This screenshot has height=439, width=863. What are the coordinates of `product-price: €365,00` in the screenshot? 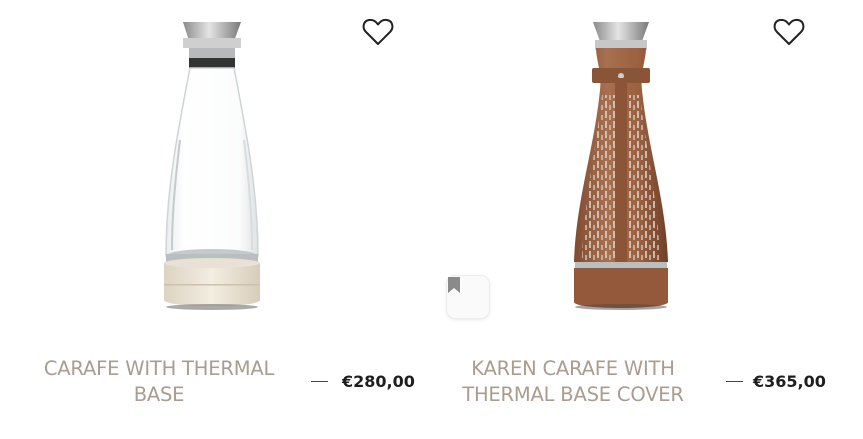 It's located at (789, 381).